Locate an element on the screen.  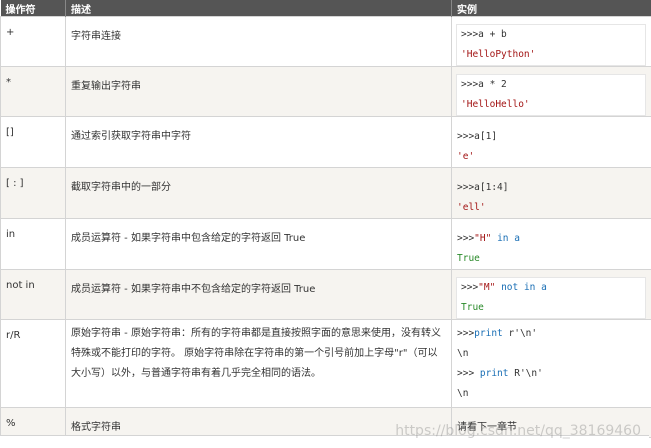
row-example: >>>a + b 'HelloPython' is located at coordinates (551, 42).